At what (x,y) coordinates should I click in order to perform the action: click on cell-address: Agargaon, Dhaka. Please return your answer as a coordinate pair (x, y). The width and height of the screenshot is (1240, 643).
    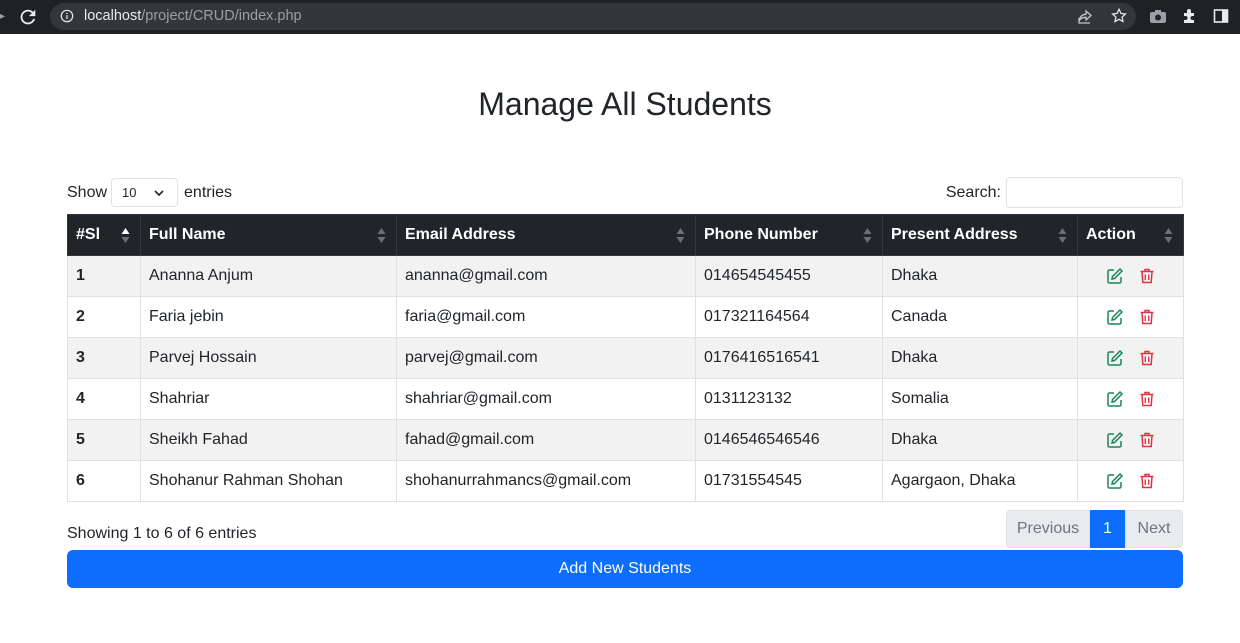
    Looking at the image, I should click on (980, 481).